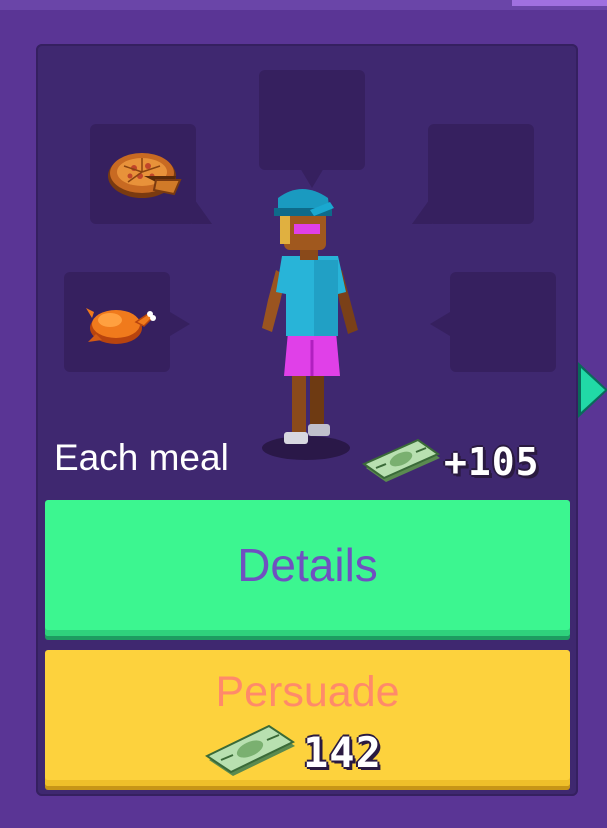 The image size is (607, 828). What do you see at coordinates (307, 565) in the screenshot?
I see `details-button-label: Details` at bounding box center [307, 565].